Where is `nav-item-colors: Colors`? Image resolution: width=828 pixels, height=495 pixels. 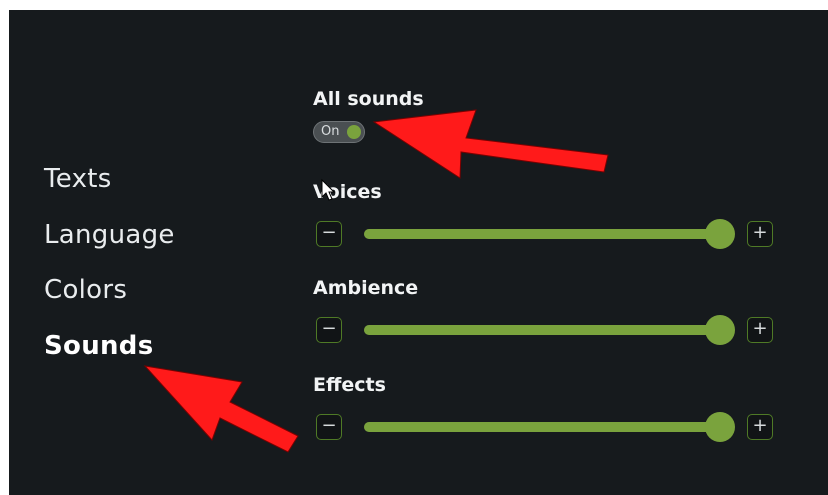 nav-item-colors: Colors is located at coordinates (85, 290).